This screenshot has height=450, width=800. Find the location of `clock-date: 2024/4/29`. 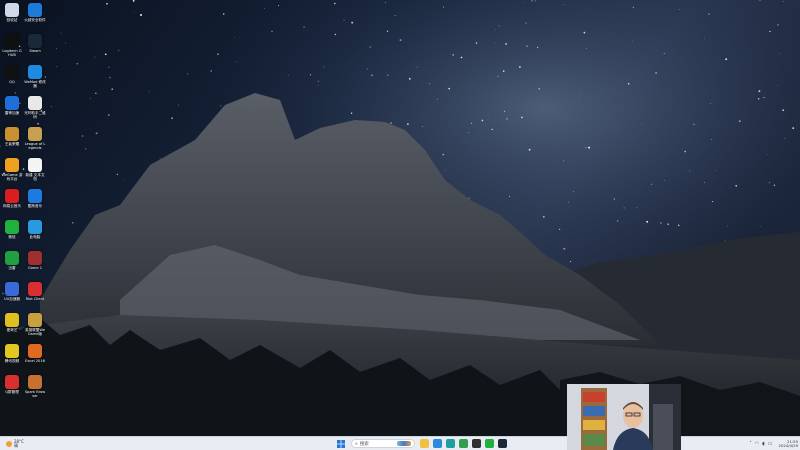

clock-date: 2024/4/29 is located at coordinates (788, 445).